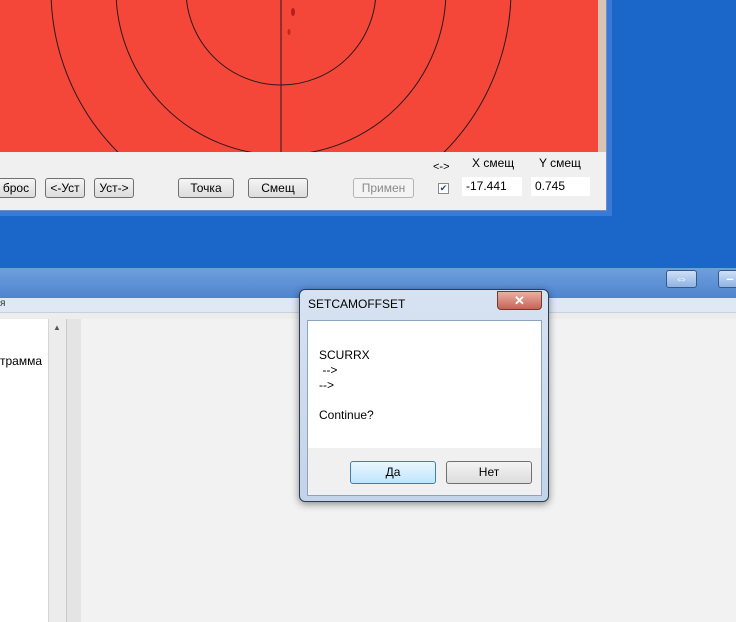 Image resolution: width=736 pixels, height=622 pixels. What do you see at coordinates (493, 163) in the screenshot?
I see `x-offset-label: X смещ` at bounding box center [493, 163].